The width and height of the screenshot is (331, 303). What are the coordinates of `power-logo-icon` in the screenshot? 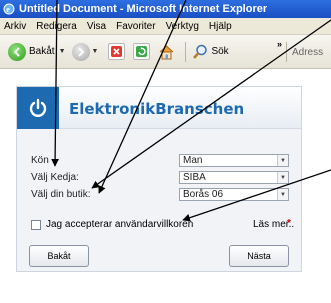 It's located at (38, 108).